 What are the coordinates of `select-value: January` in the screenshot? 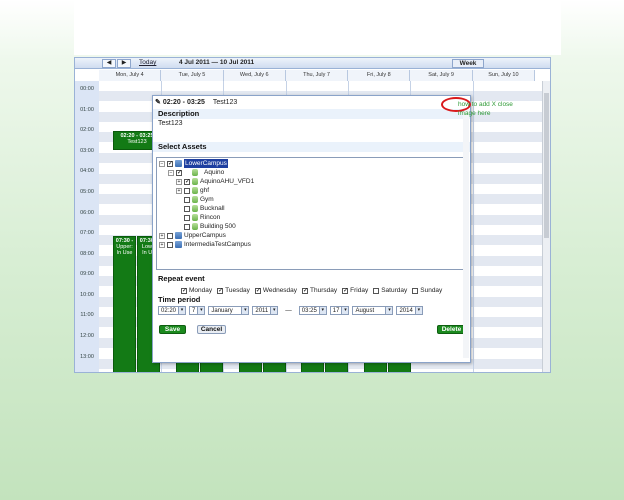 It's located at (222, 310).